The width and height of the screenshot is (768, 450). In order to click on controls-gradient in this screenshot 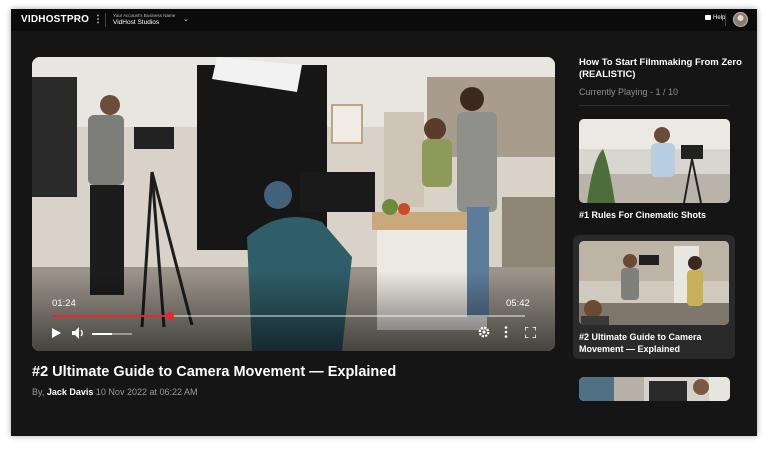, I will do `click(293, 311)`.